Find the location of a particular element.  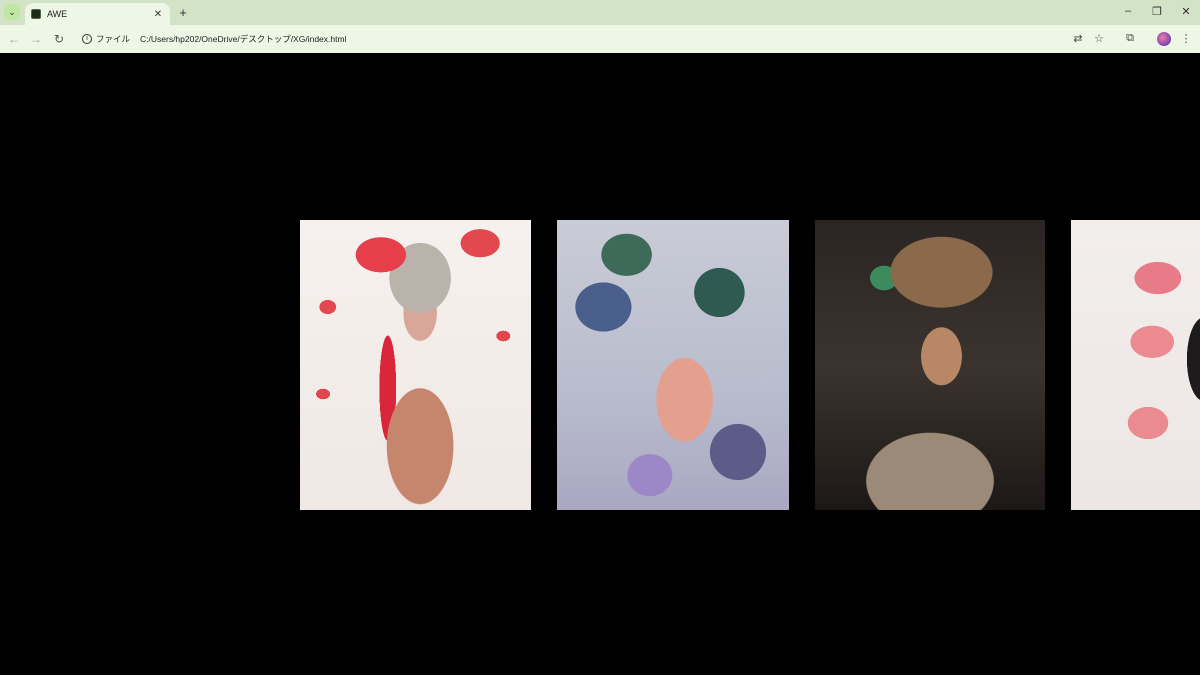

bookmark-star-icon: ☆ is located at coordinates (1099, 38).